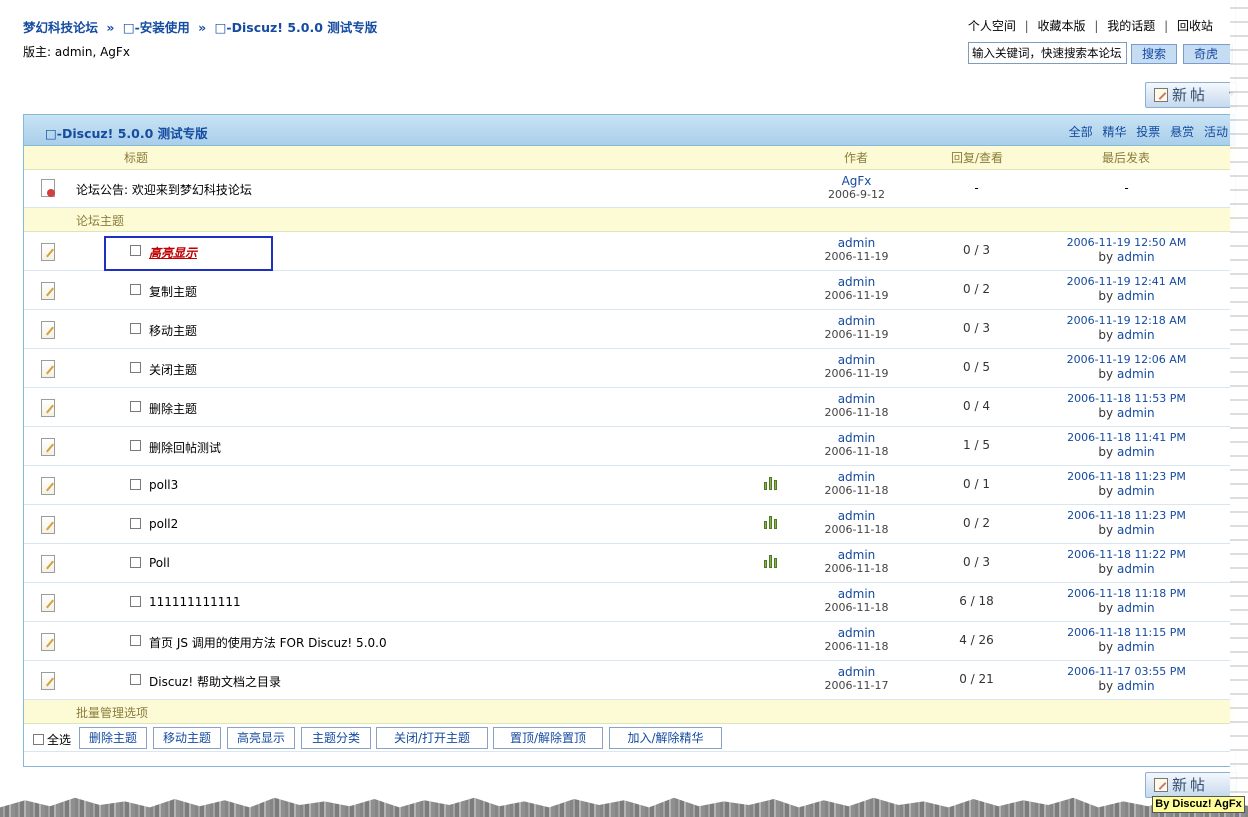  I want to click on batch-highlight-button: 高亮显示, so click(261, 738).